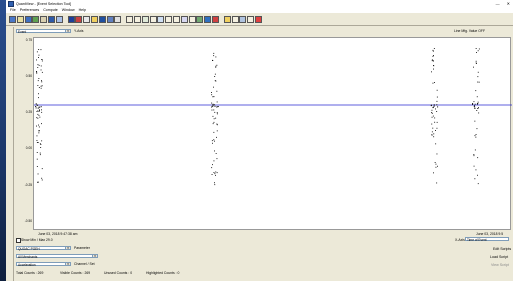 This screenshot has width=513, height=281. Describe the element at coordinates (500, 265) in the screenshot. I see `view-script-button: View Script` at that location.